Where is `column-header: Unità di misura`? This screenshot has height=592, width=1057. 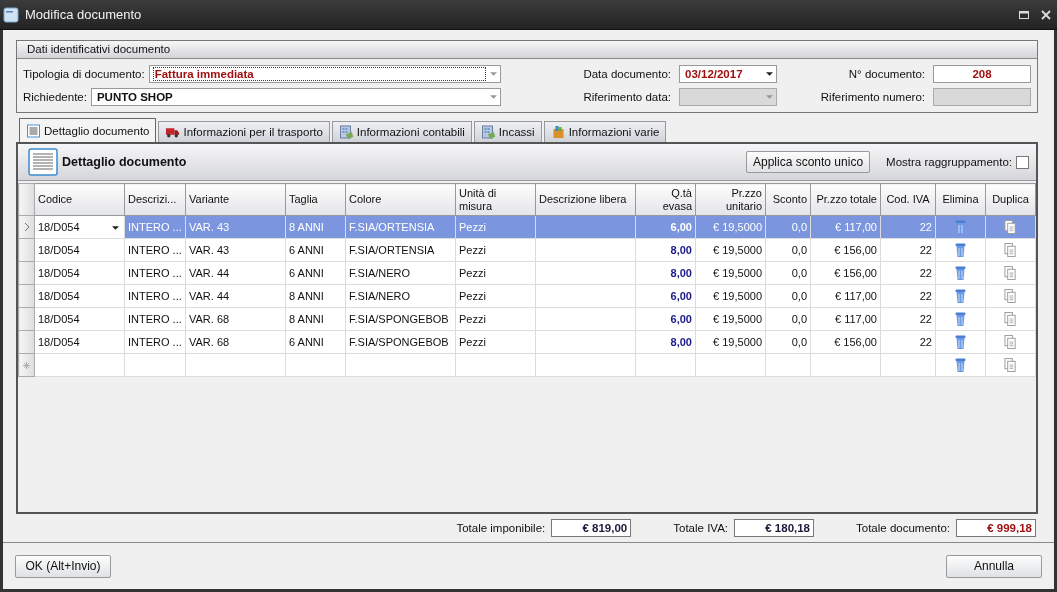
column-header: Unità di misura is located at coordinates (495, 199).